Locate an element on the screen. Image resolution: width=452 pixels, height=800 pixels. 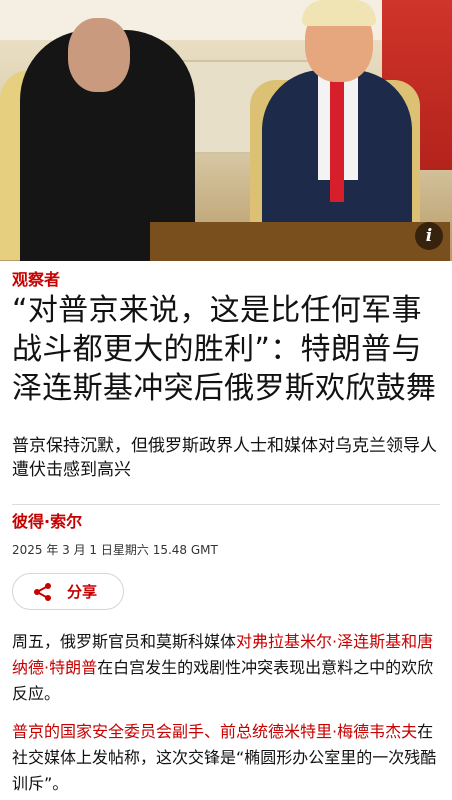
share-icon is located at coordinates (43, 592).